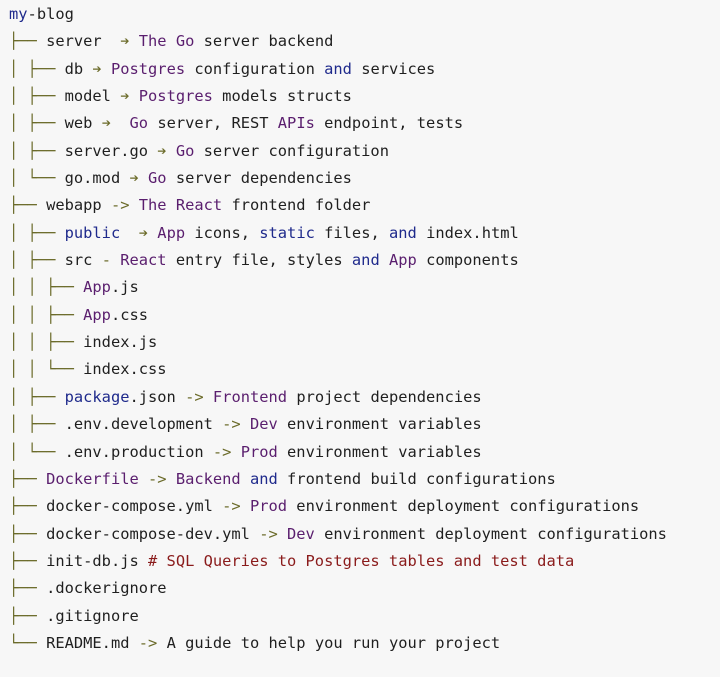  What do you see at coordinates (171, 41) in the screenshot?
I see `code-token: The Go` at bounding box center [171, 41].